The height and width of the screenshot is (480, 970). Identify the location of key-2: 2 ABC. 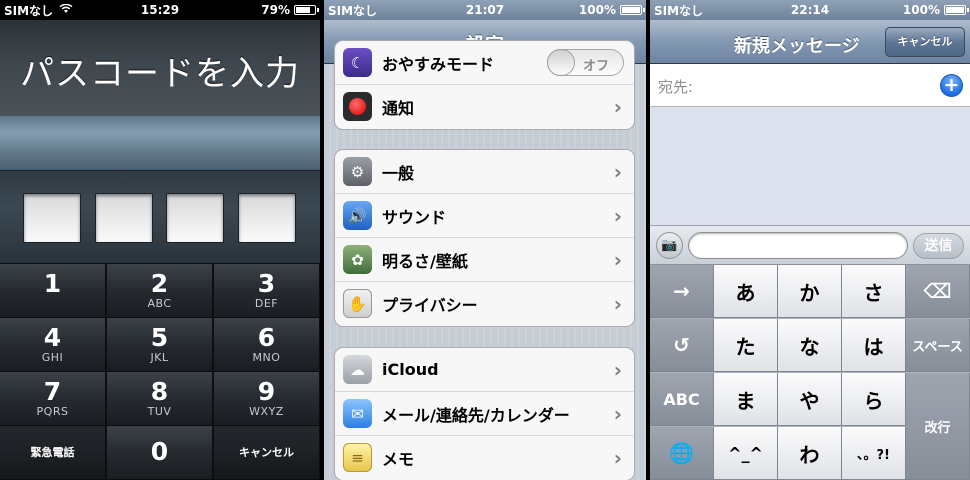
(160, 291).